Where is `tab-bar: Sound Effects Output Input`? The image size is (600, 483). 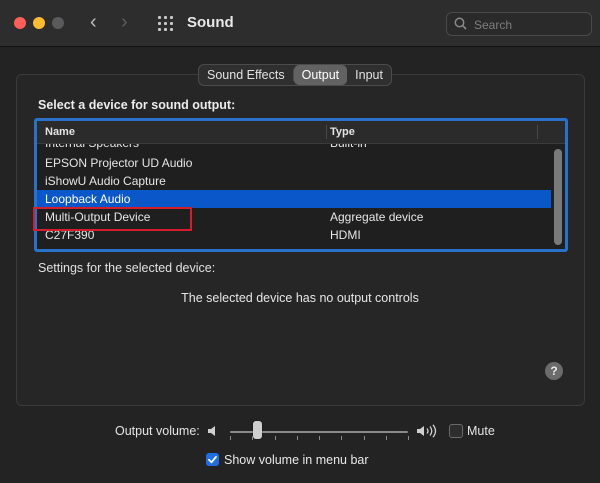
tab-bar: Sound Effects Output Input is located at coordinates (295, 75).